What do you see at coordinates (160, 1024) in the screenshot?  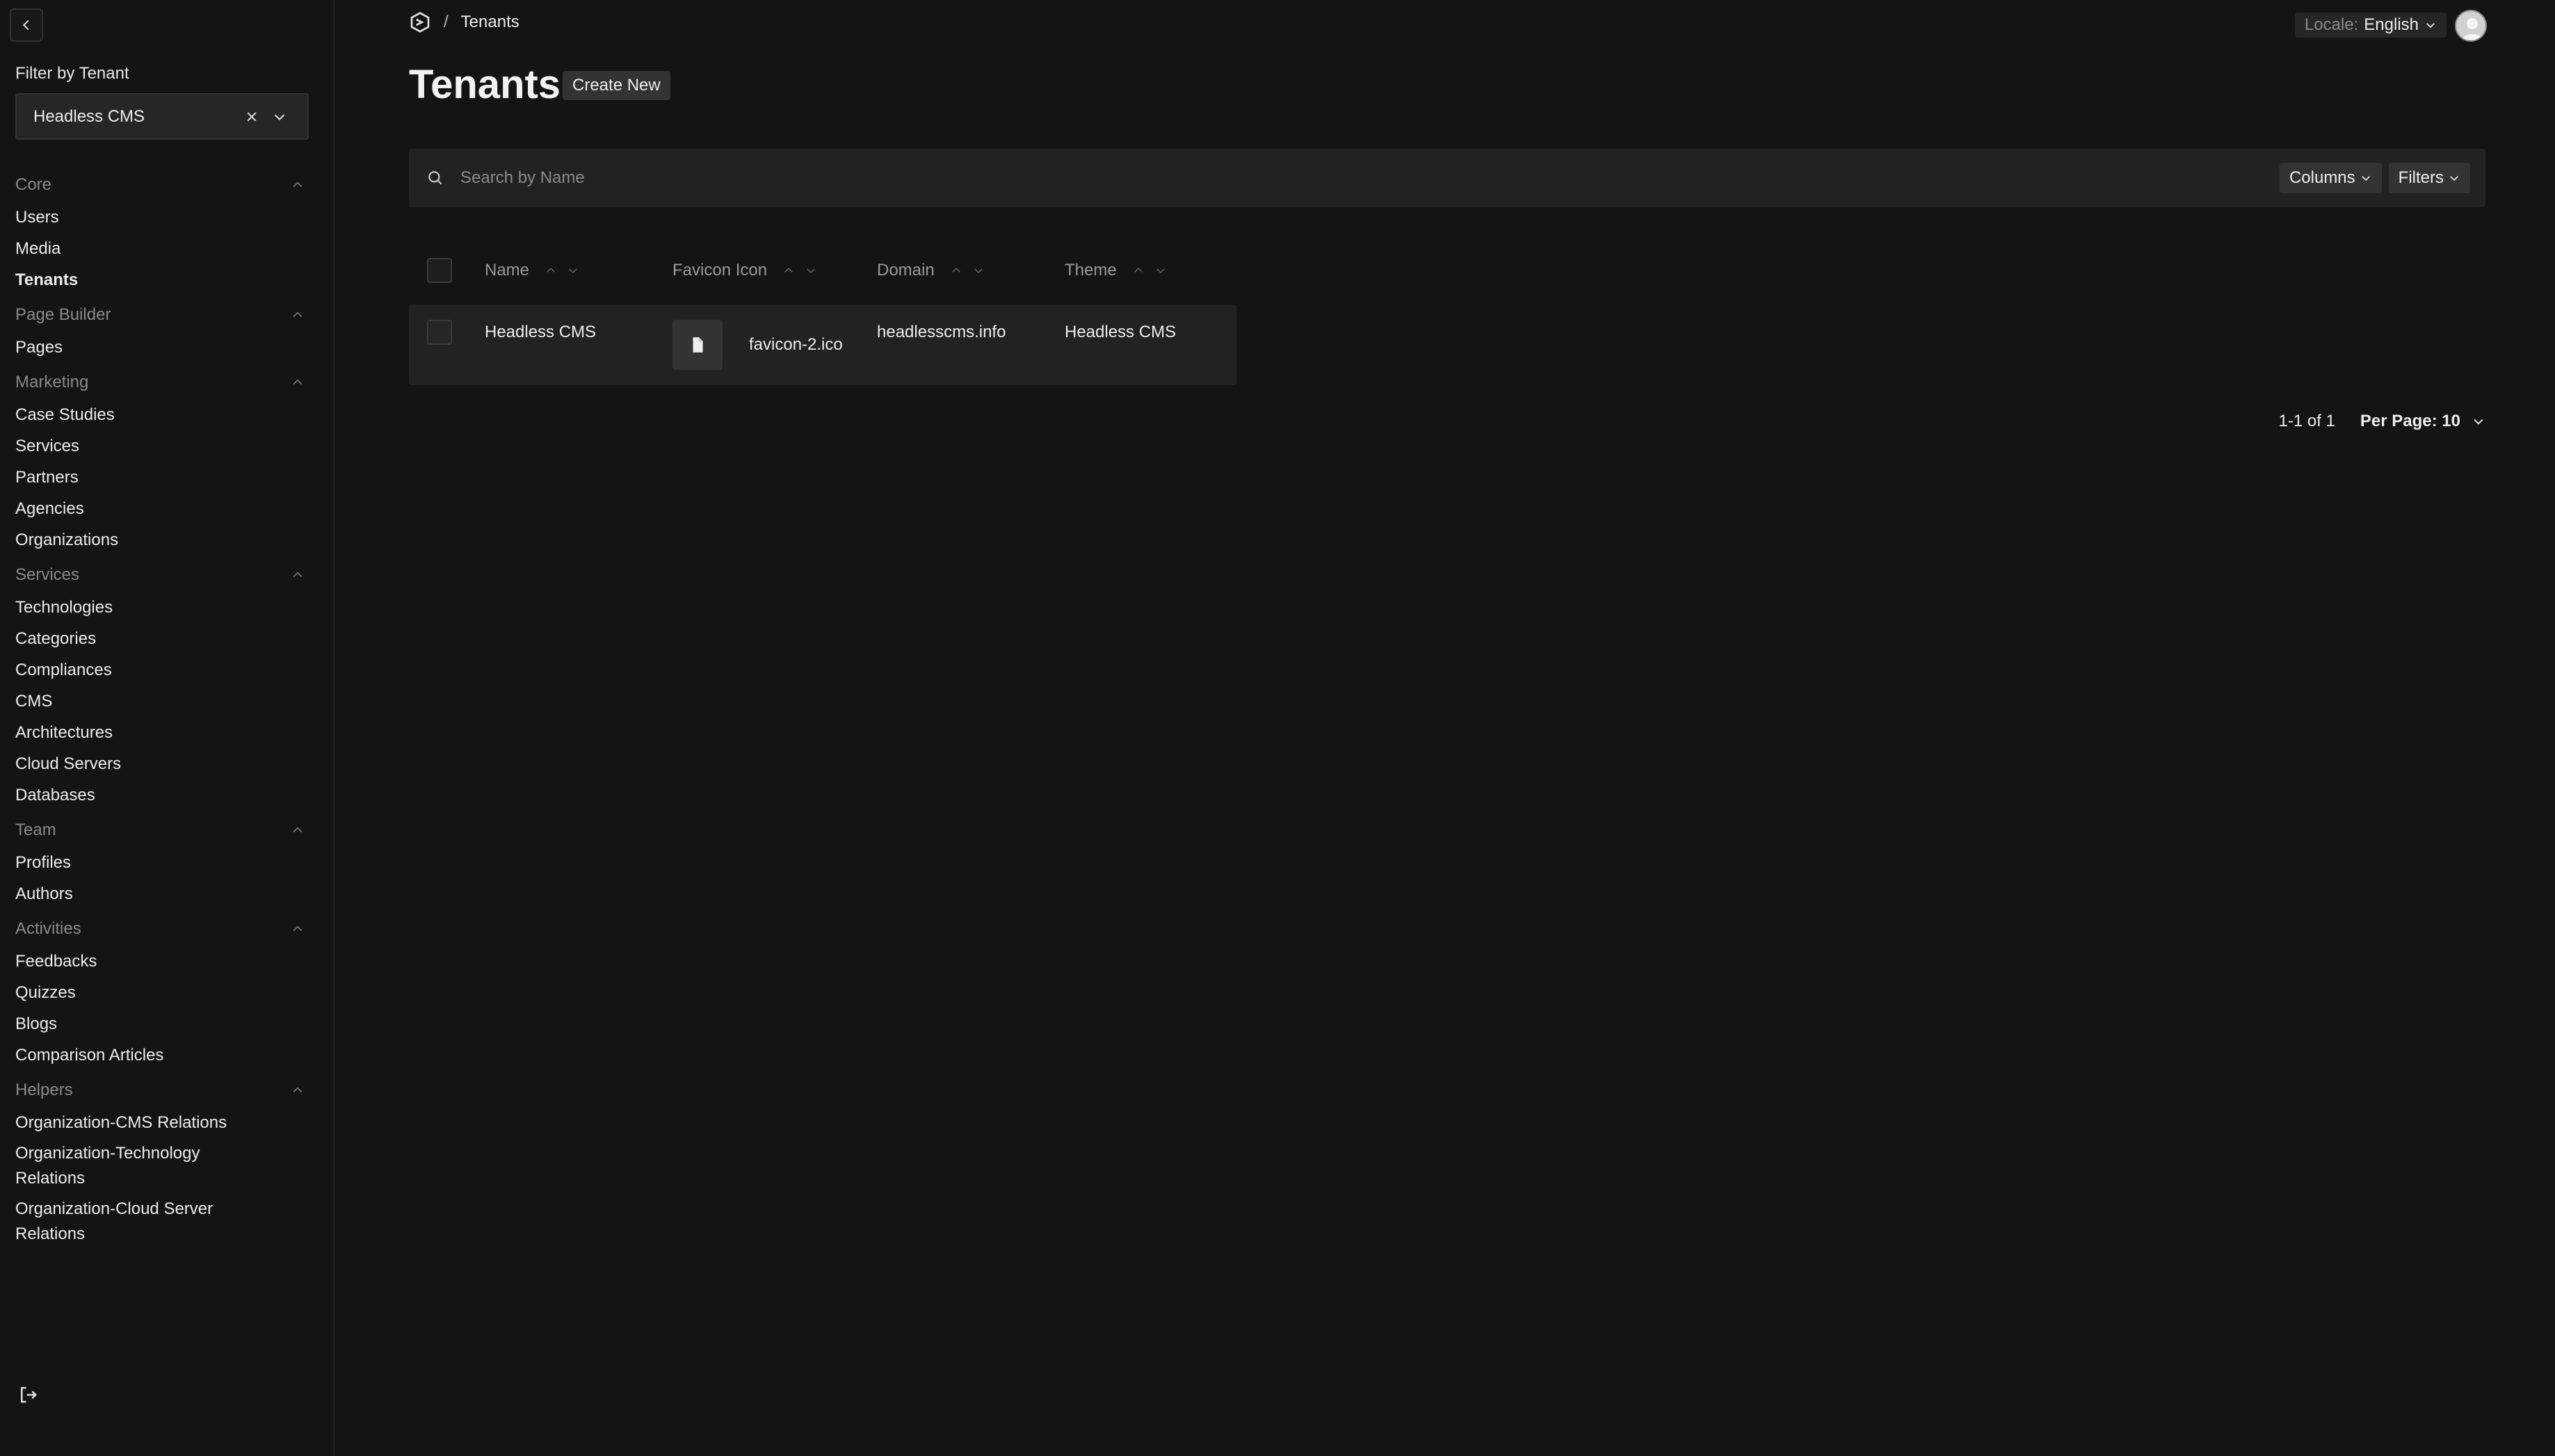 I see `sidebar-item-blogs: Blogs` at bounding box center [160, 1024].